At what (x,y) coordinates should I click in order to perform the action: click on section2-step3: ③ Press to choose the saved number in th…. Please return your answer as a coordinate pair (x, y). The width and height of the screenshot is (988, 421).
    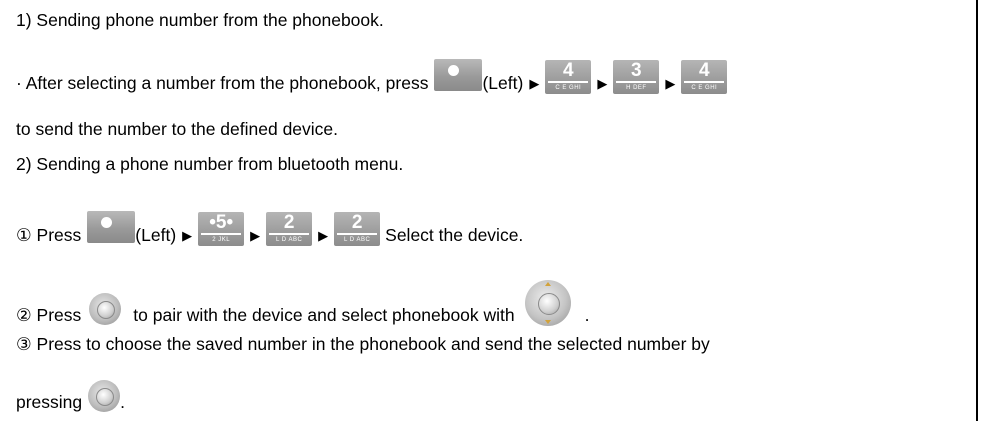
    Looking at the image, I should click on (363, 344).